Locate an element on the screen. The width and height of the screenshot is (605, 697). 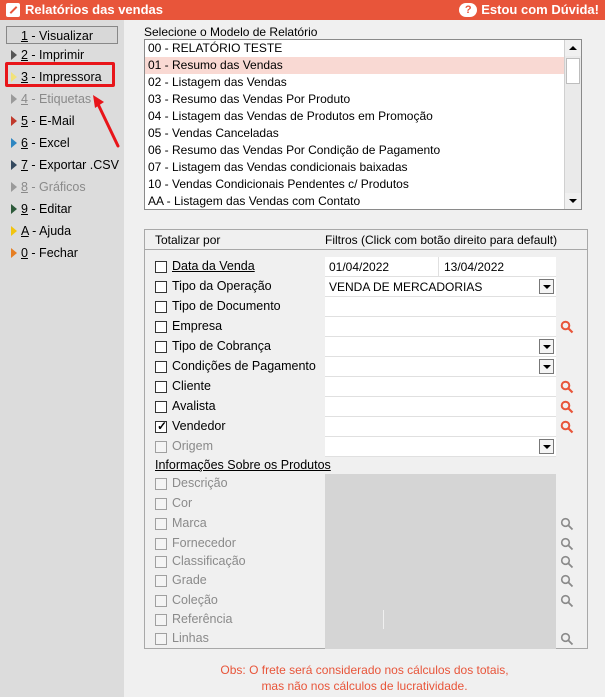
list-scrollbar is located at coordinates (572, 124).